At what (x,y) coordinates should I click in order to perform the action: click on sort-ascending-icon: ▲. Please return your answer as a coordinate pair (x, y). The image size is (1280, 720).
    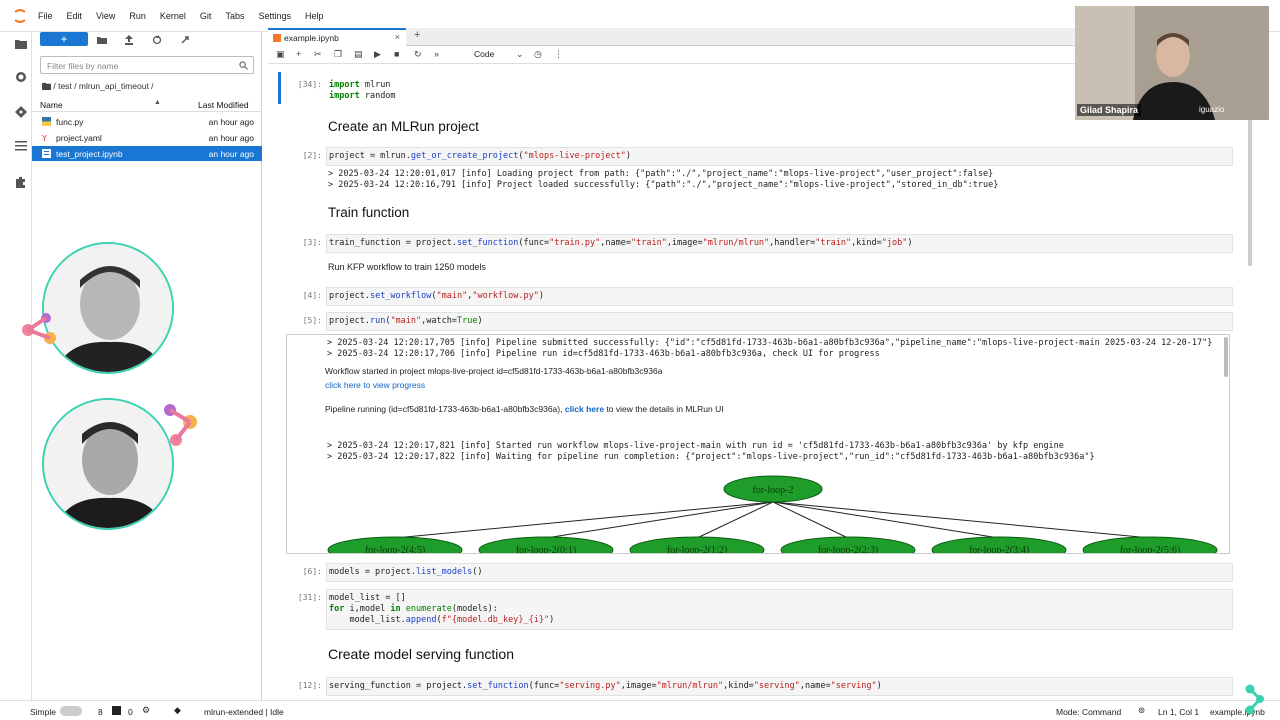
    Looking at the image, I should click on (157, 102).